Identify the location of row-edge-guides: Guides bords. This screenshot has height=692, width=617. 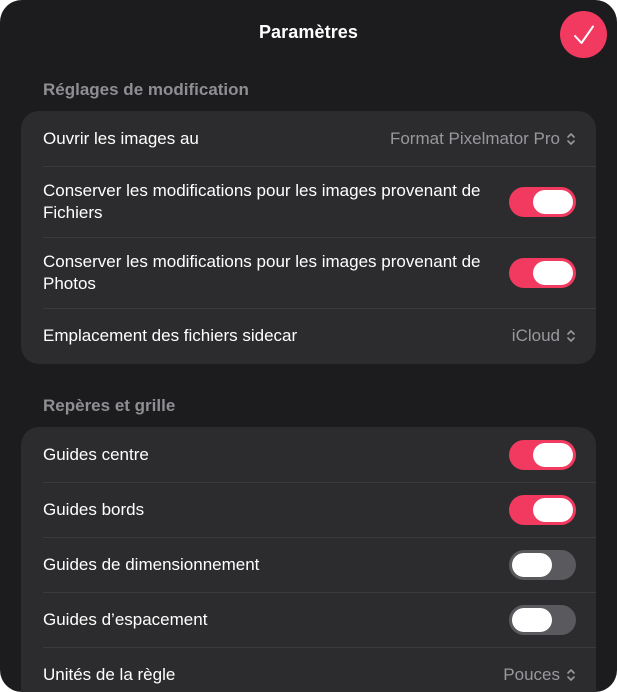
(308, 509).